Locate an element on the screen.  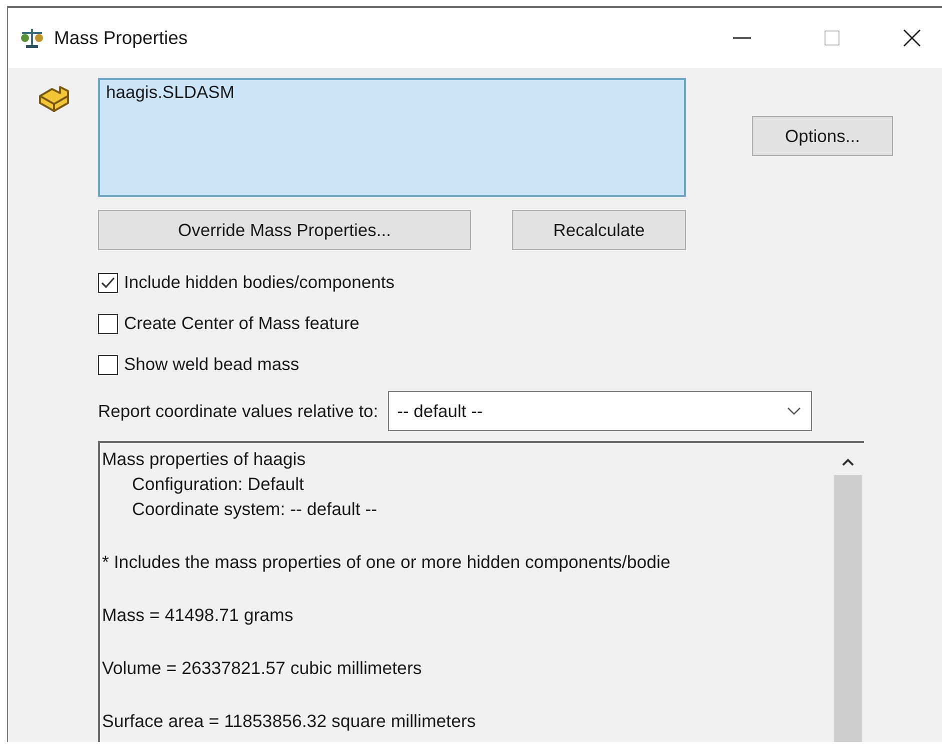
maximize-icon is located at coordinates (832, 38).